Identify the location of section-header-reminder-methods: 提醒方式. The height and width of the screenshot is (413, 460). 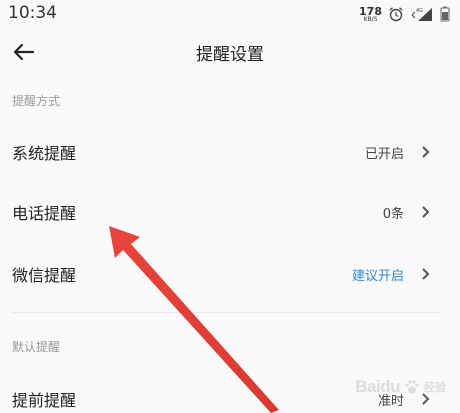
(36, 101).